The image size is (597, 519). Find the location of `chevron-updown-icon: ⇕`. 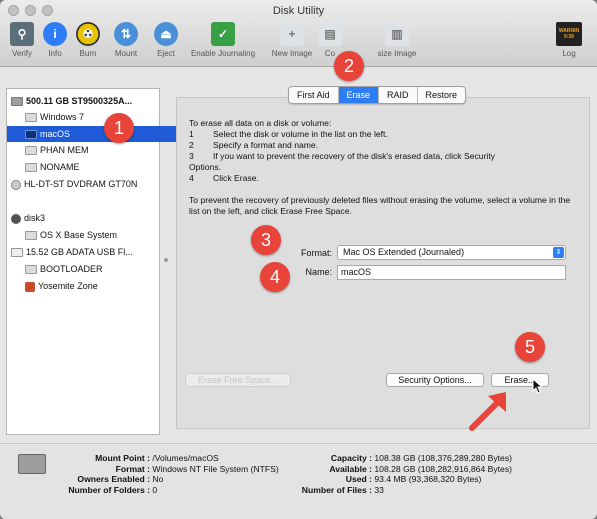

chevron-updown-icon: ⇕ is located at coordinates (558, 252).